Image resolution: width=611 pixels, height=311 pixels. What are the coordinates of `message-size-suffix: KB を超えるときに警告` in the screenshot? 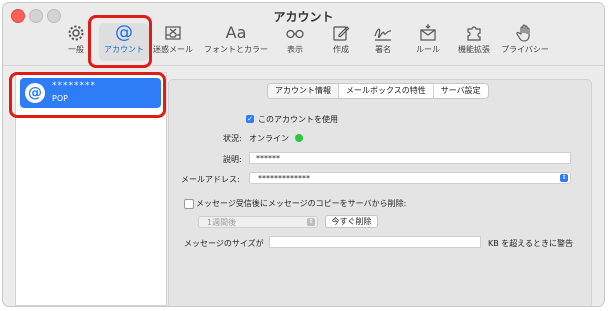 It's located at (531, 243).